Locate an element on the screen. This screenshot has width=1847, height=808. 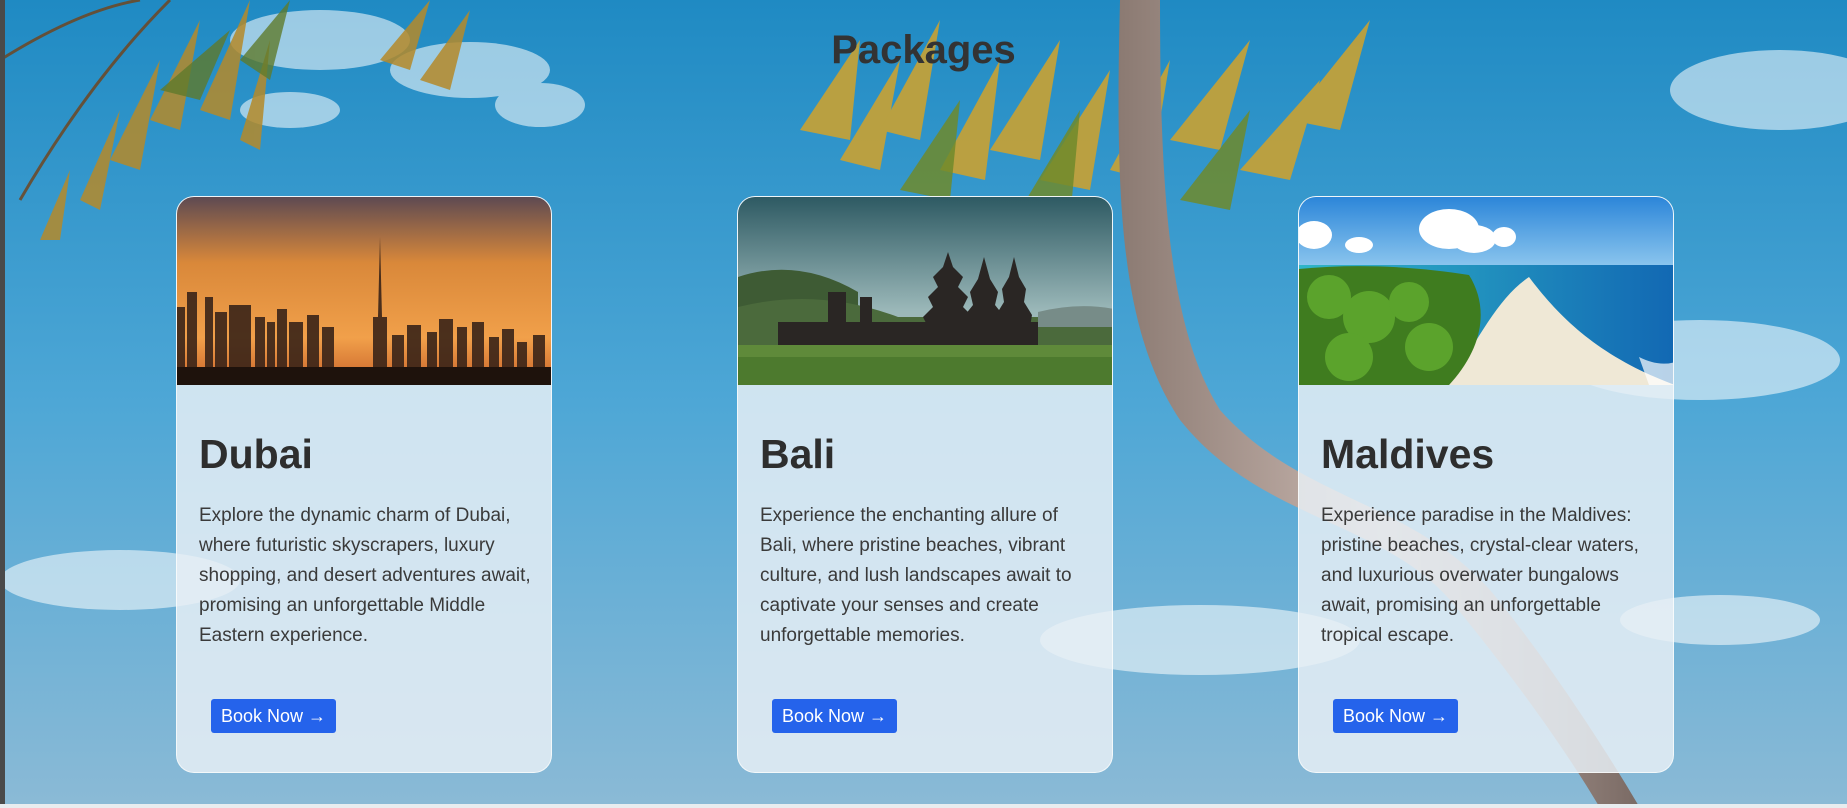
package-title: Dubai is located at coordinates (256, 454).